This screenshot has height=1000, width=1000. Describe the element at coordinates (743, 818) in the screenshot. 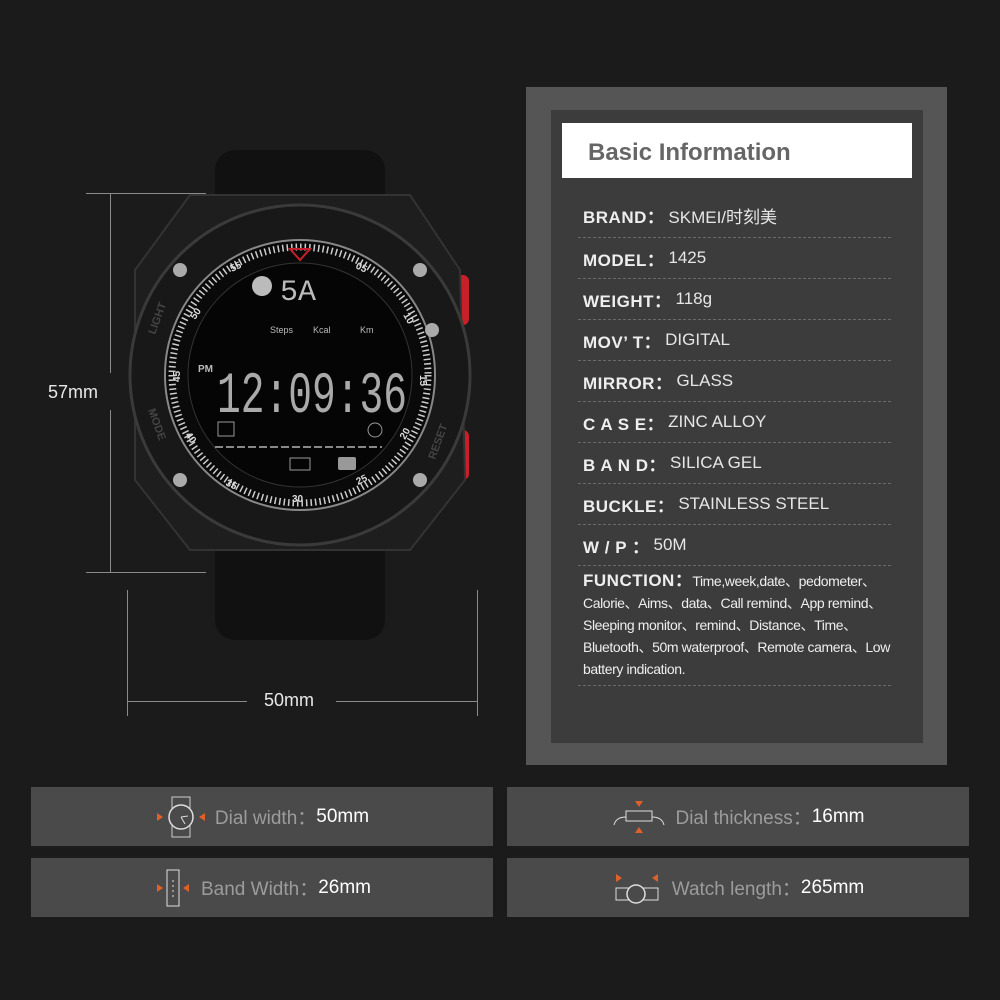

I see `spec-label: Dial thickness：` at that location.